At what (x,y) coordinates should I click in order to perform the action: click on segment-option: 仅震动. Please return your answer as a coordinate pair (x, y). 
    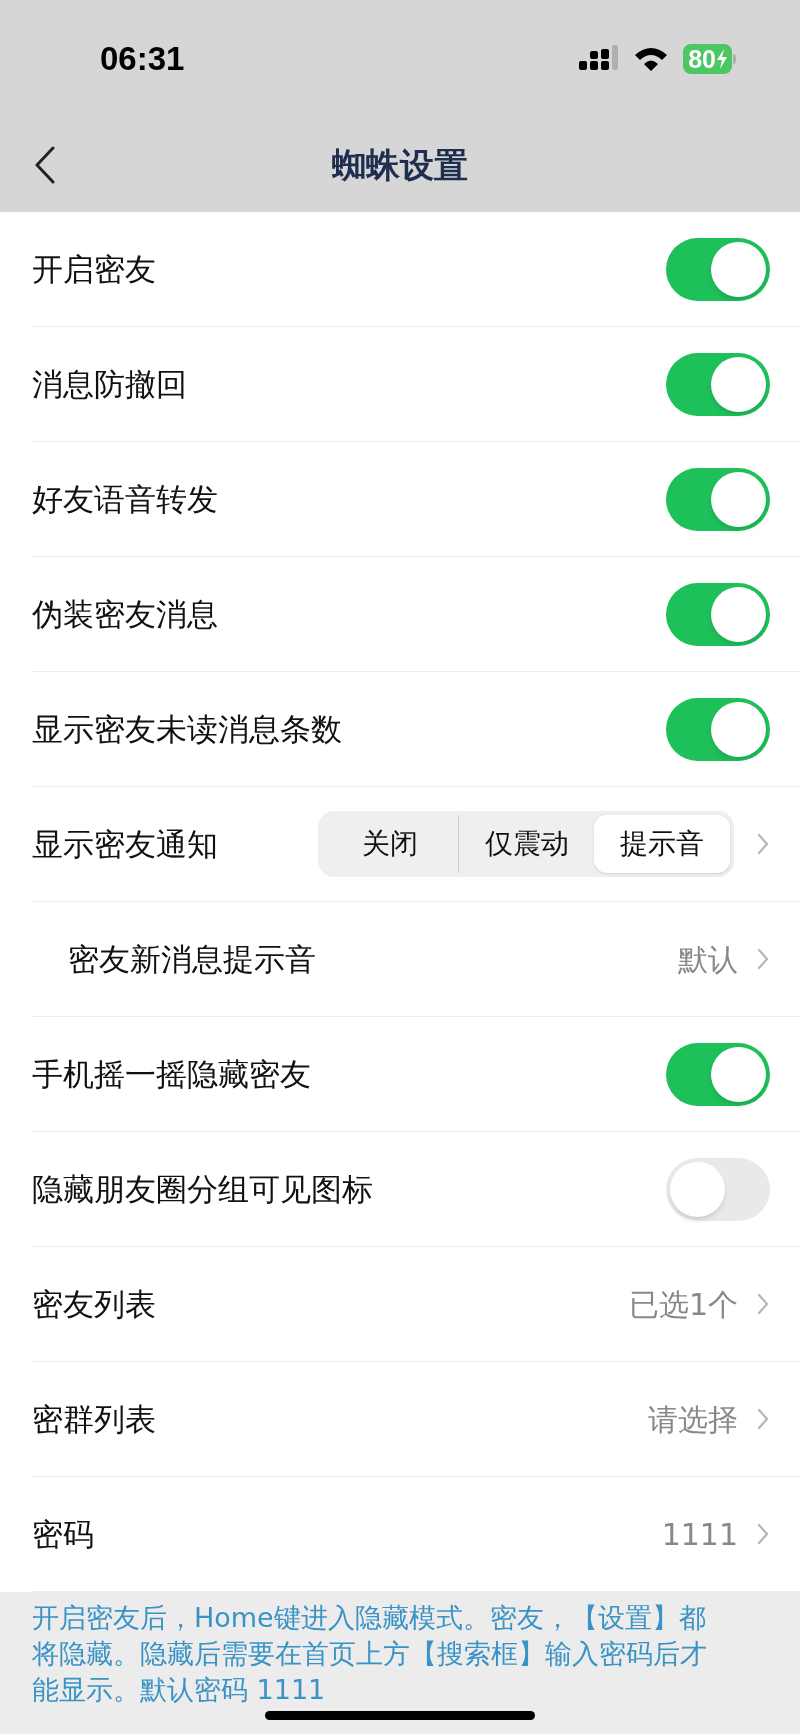
    Looking at the image, I should click on (526, 844).